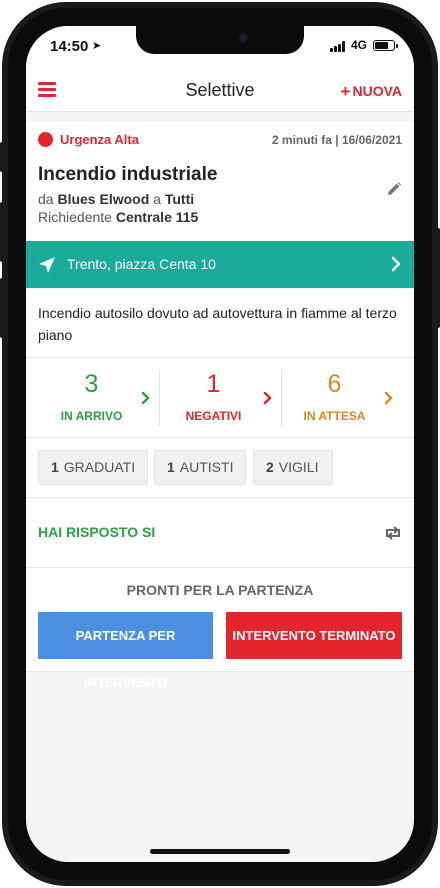 Image resolution: width=440 pixels, height=888 pixels. I want to click on notch, so click(220, 40).